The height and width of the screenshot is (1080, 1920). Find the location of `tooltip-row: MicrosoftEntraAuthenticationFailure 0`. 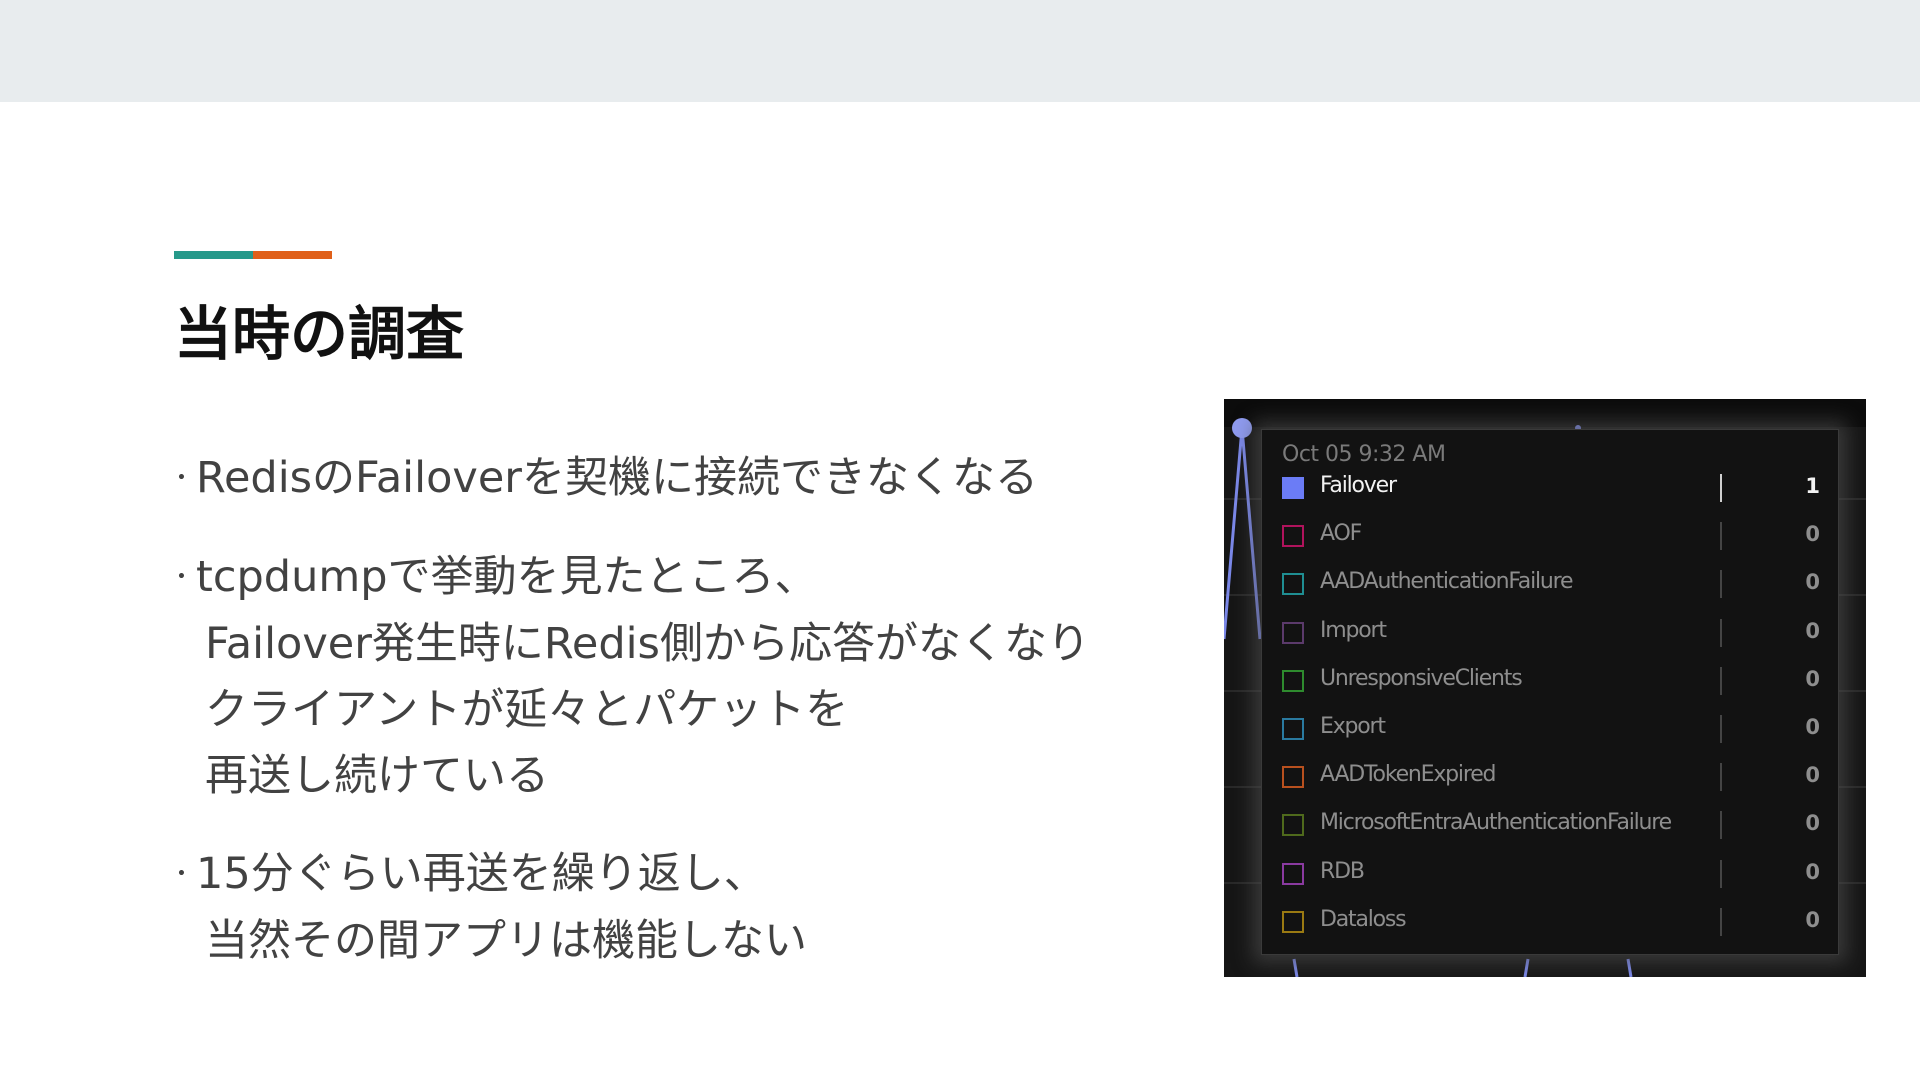

tooltip-row: MicrosoftEntraAuthenticationFailure 0 is located at coordinates (1552, 825).